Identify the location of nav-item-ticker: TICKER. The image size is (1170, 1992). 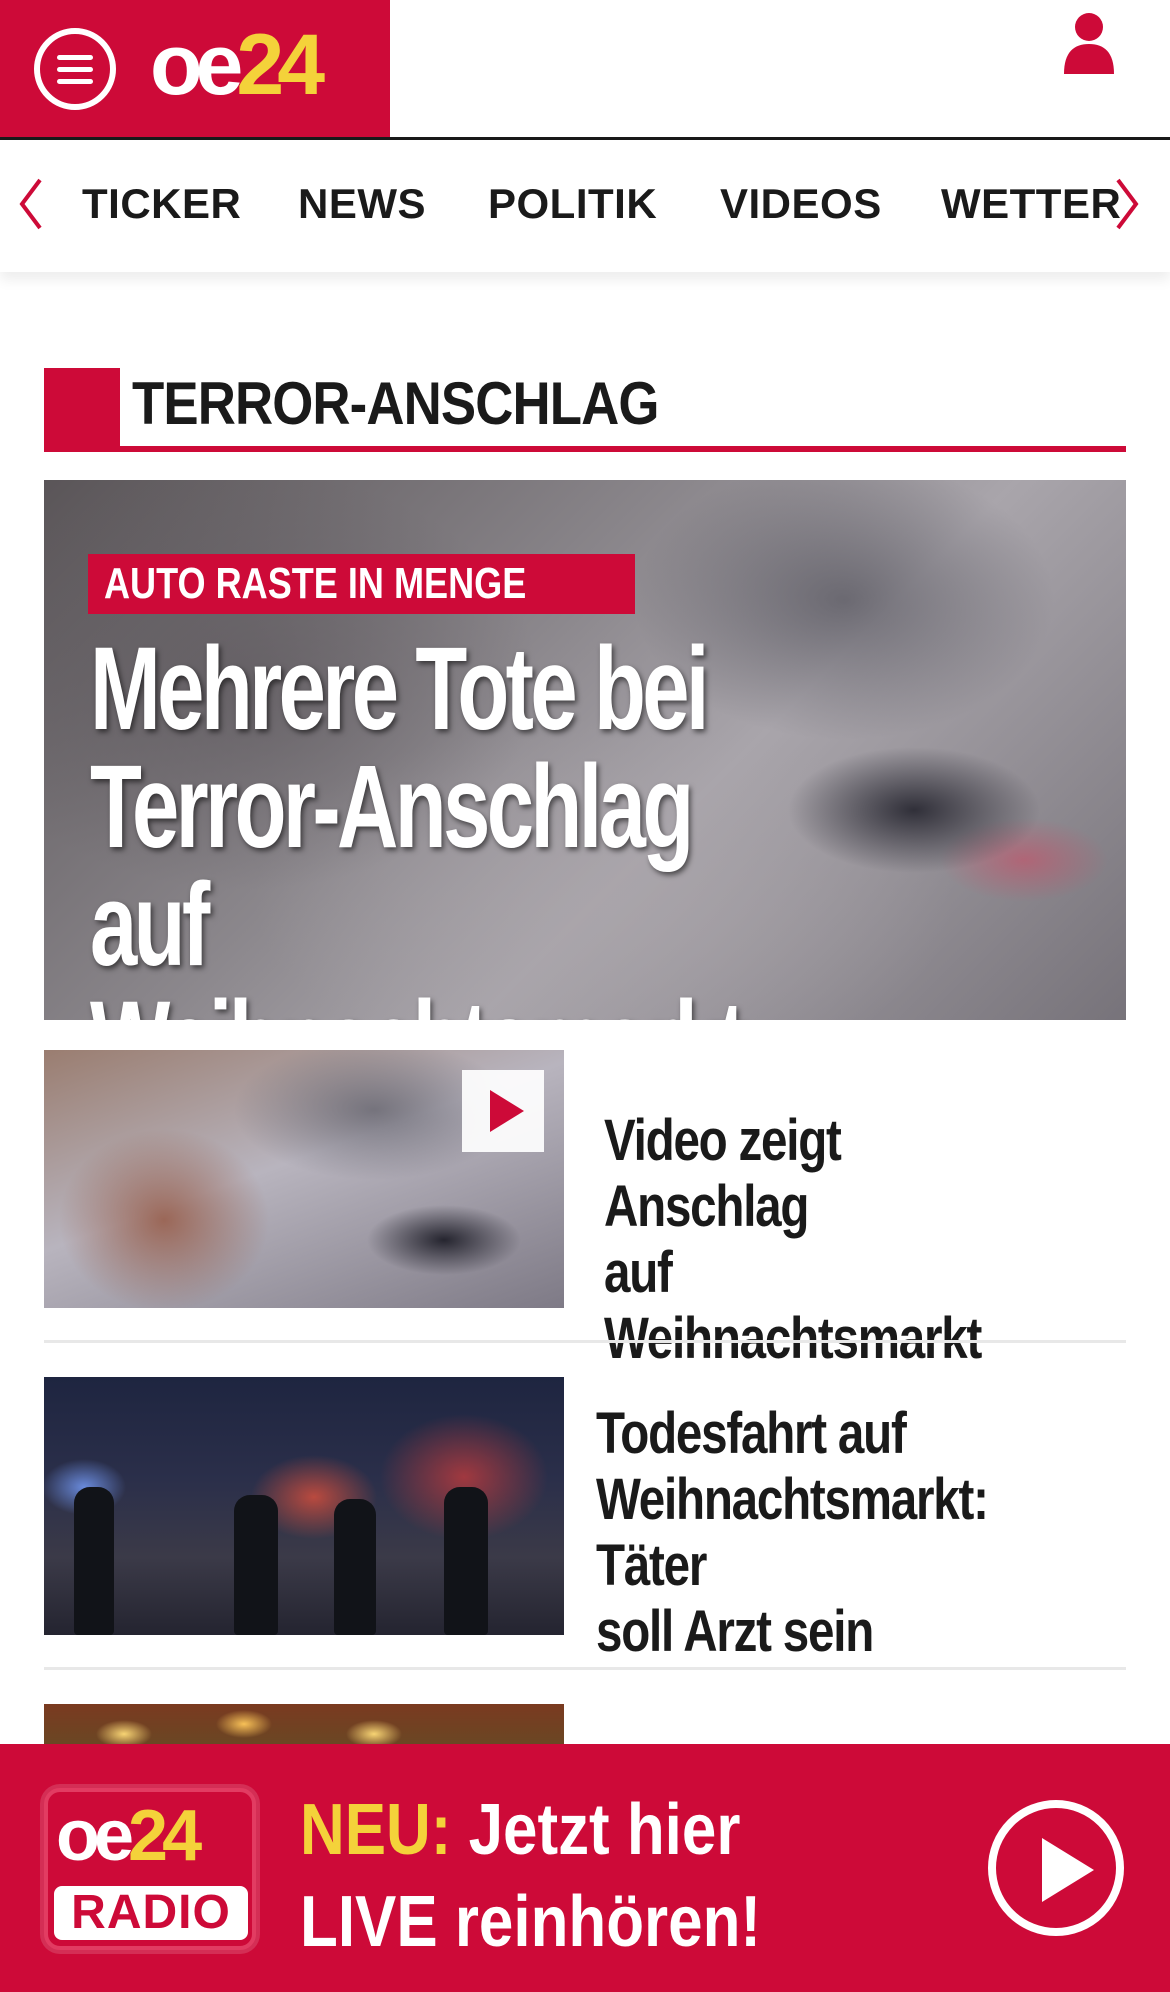
(161, 204).